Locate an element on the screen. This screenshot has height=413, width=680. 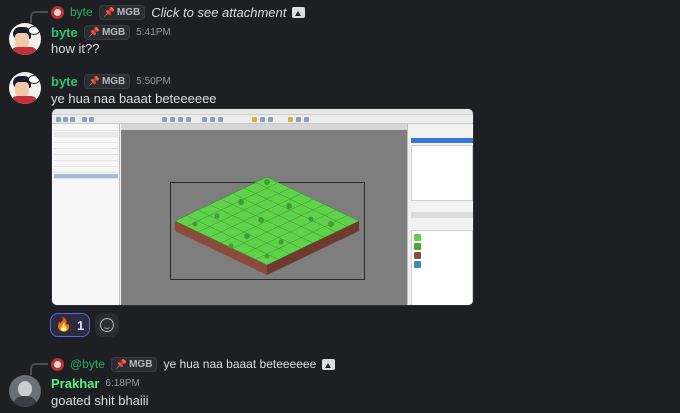
reply-preview: @byte 📌 MGB ye hua naa baaat beteeeeee is located at coordinates (193, 364).